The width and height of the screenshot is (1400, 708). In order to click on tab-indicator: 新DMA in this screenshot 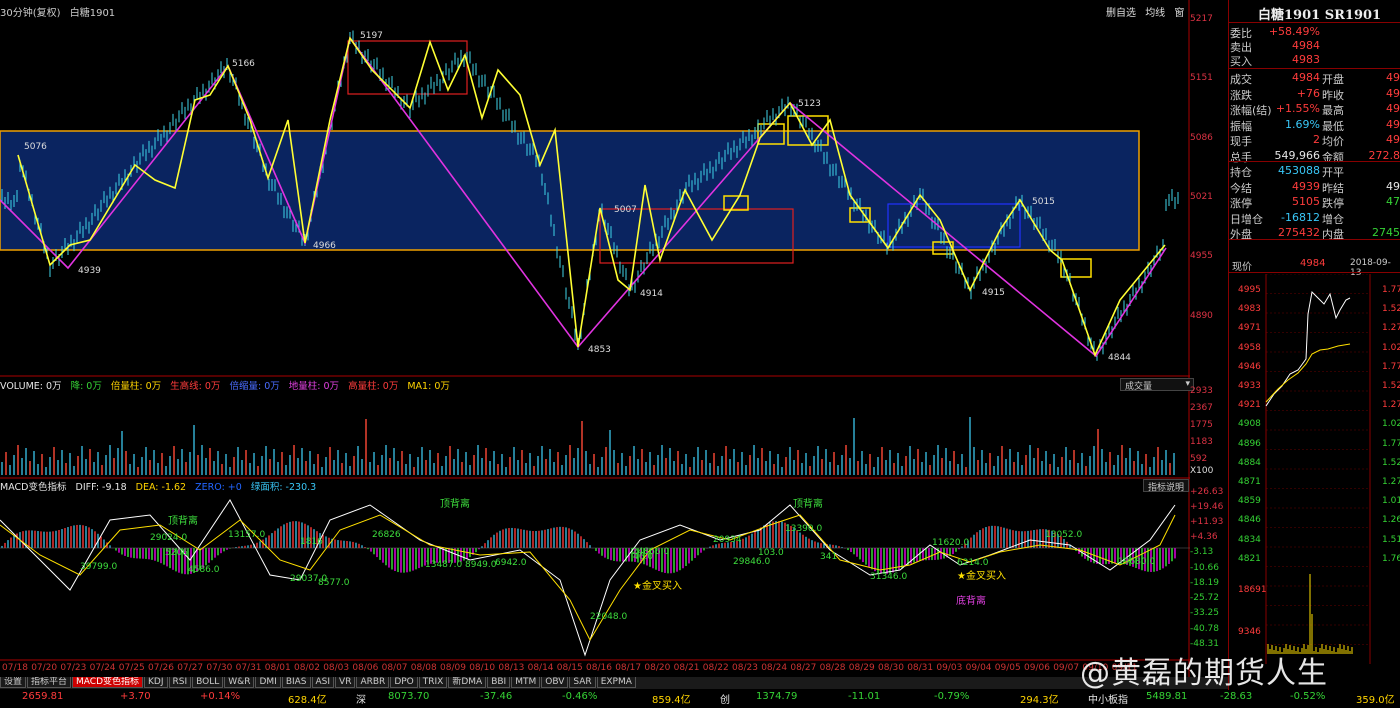, I will do `click(467, 682)`.